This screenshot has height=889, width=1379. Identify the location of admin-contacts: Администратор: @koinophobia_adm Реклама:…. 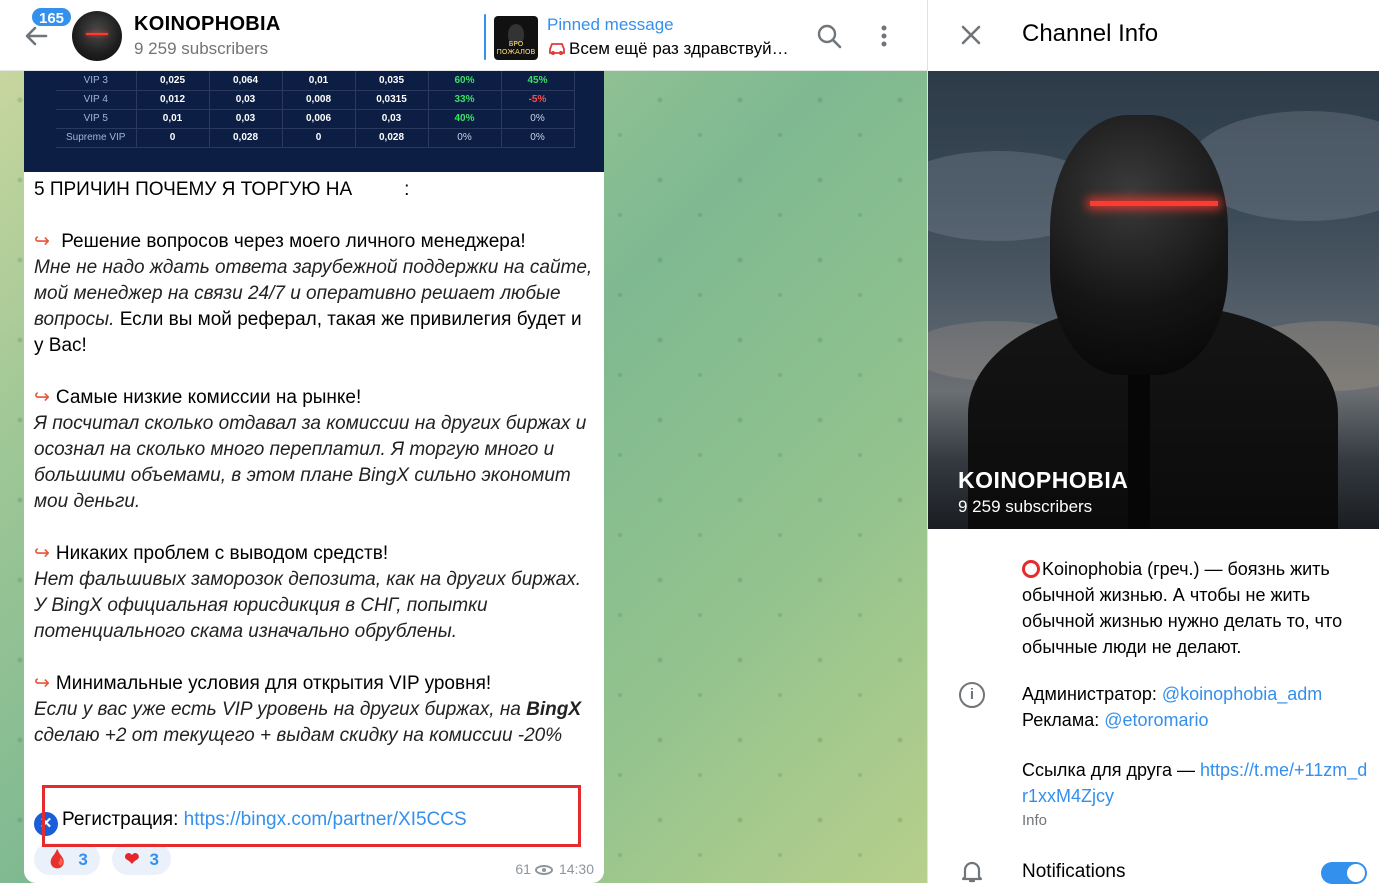
(1172, 707).